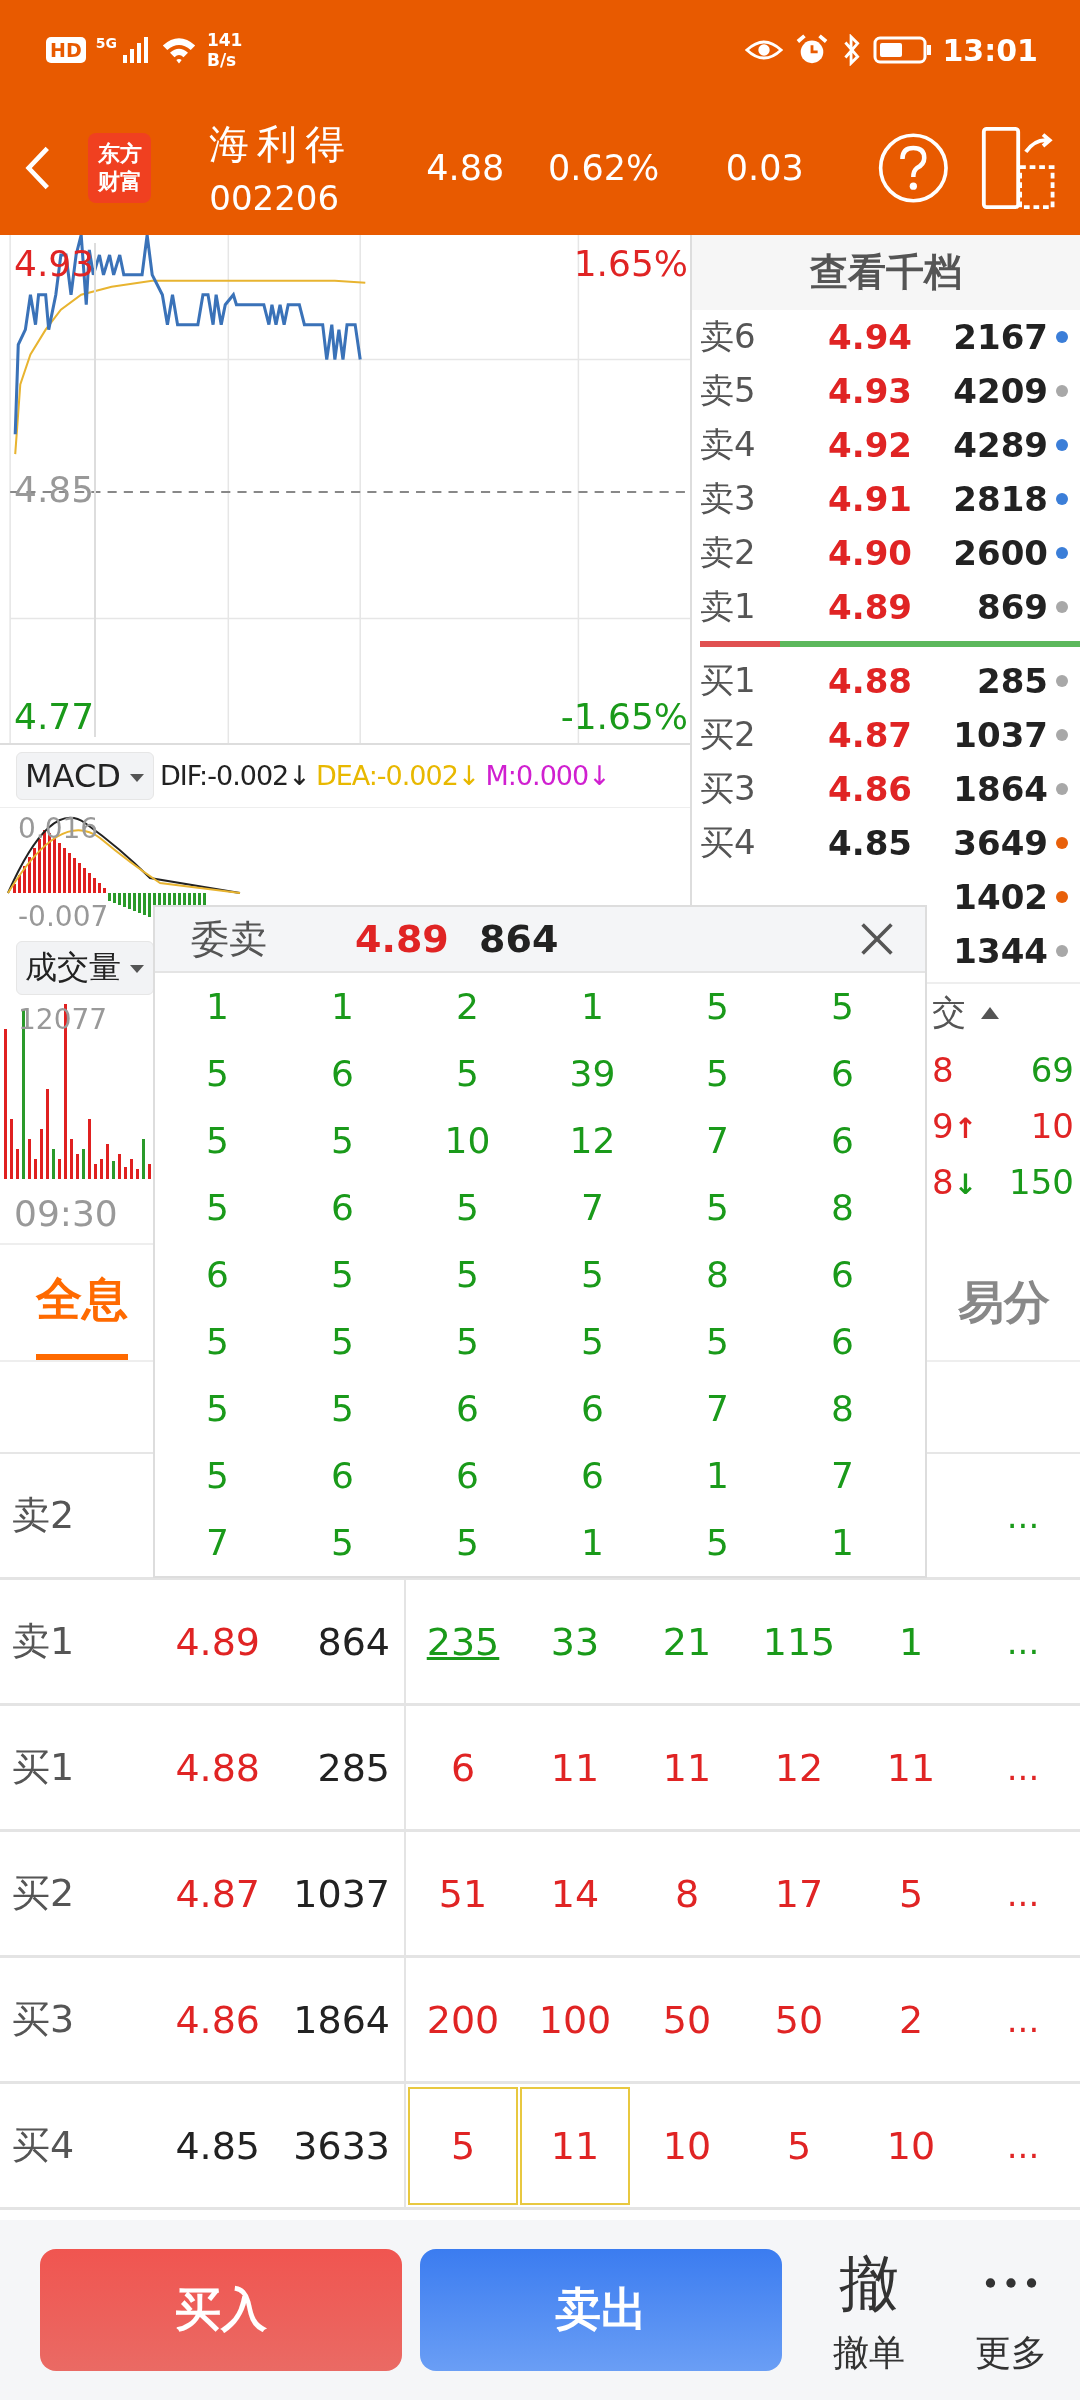  Describe the element at coordinates (54, 490) in the screenshot. I see `price-base-label: 4.85` at that location.